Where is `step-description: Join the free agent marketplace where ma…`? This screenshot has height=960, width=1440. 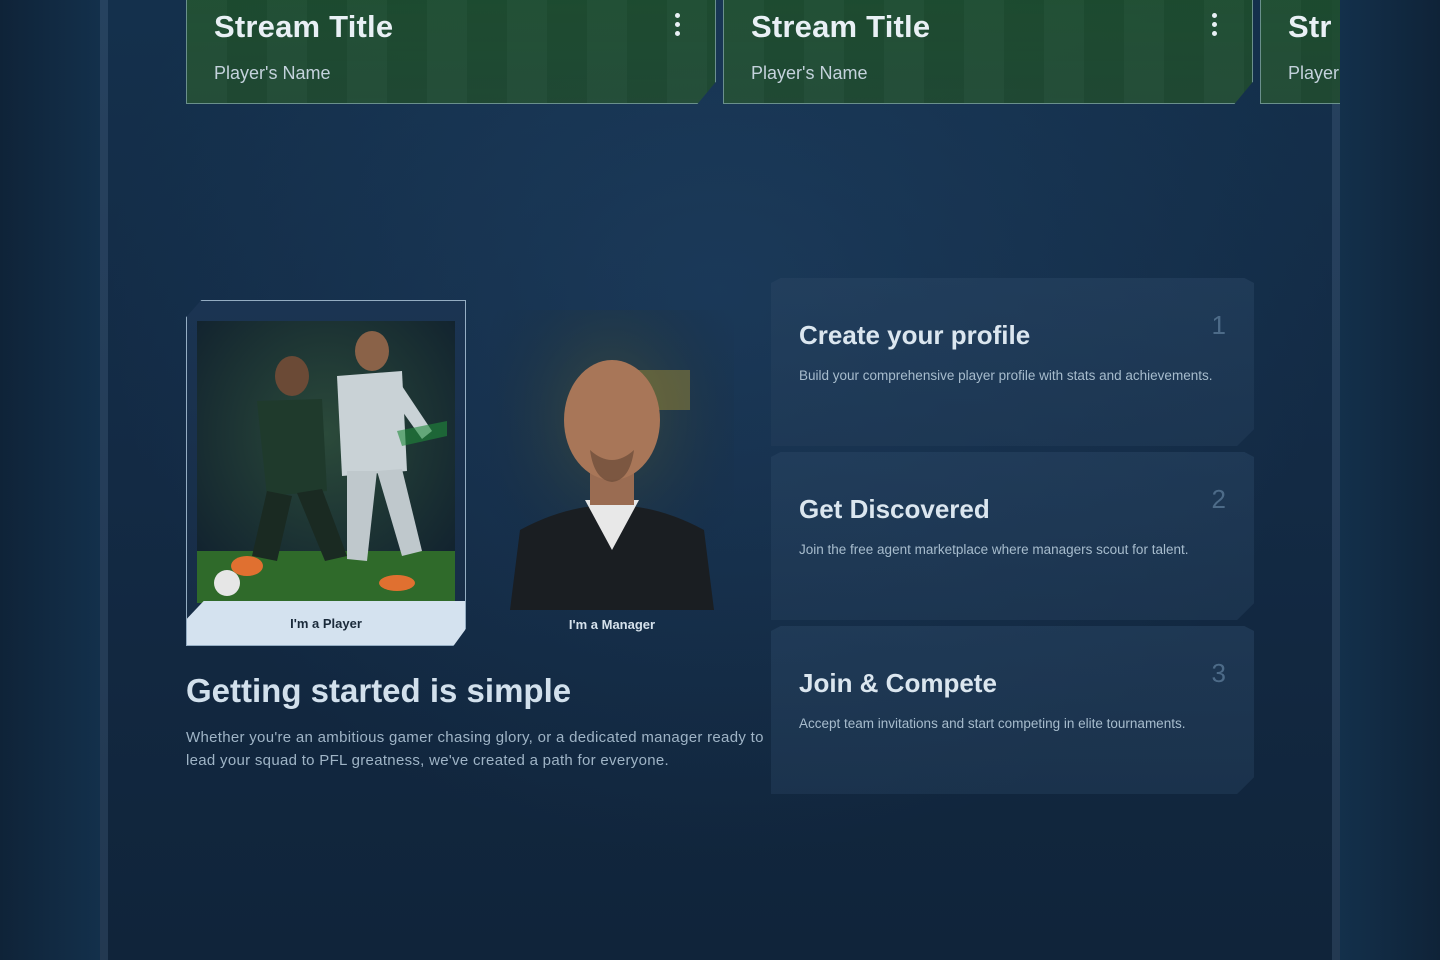
step-description: Join the free agent marketplace where ma… is located at coordinates (994, 549).